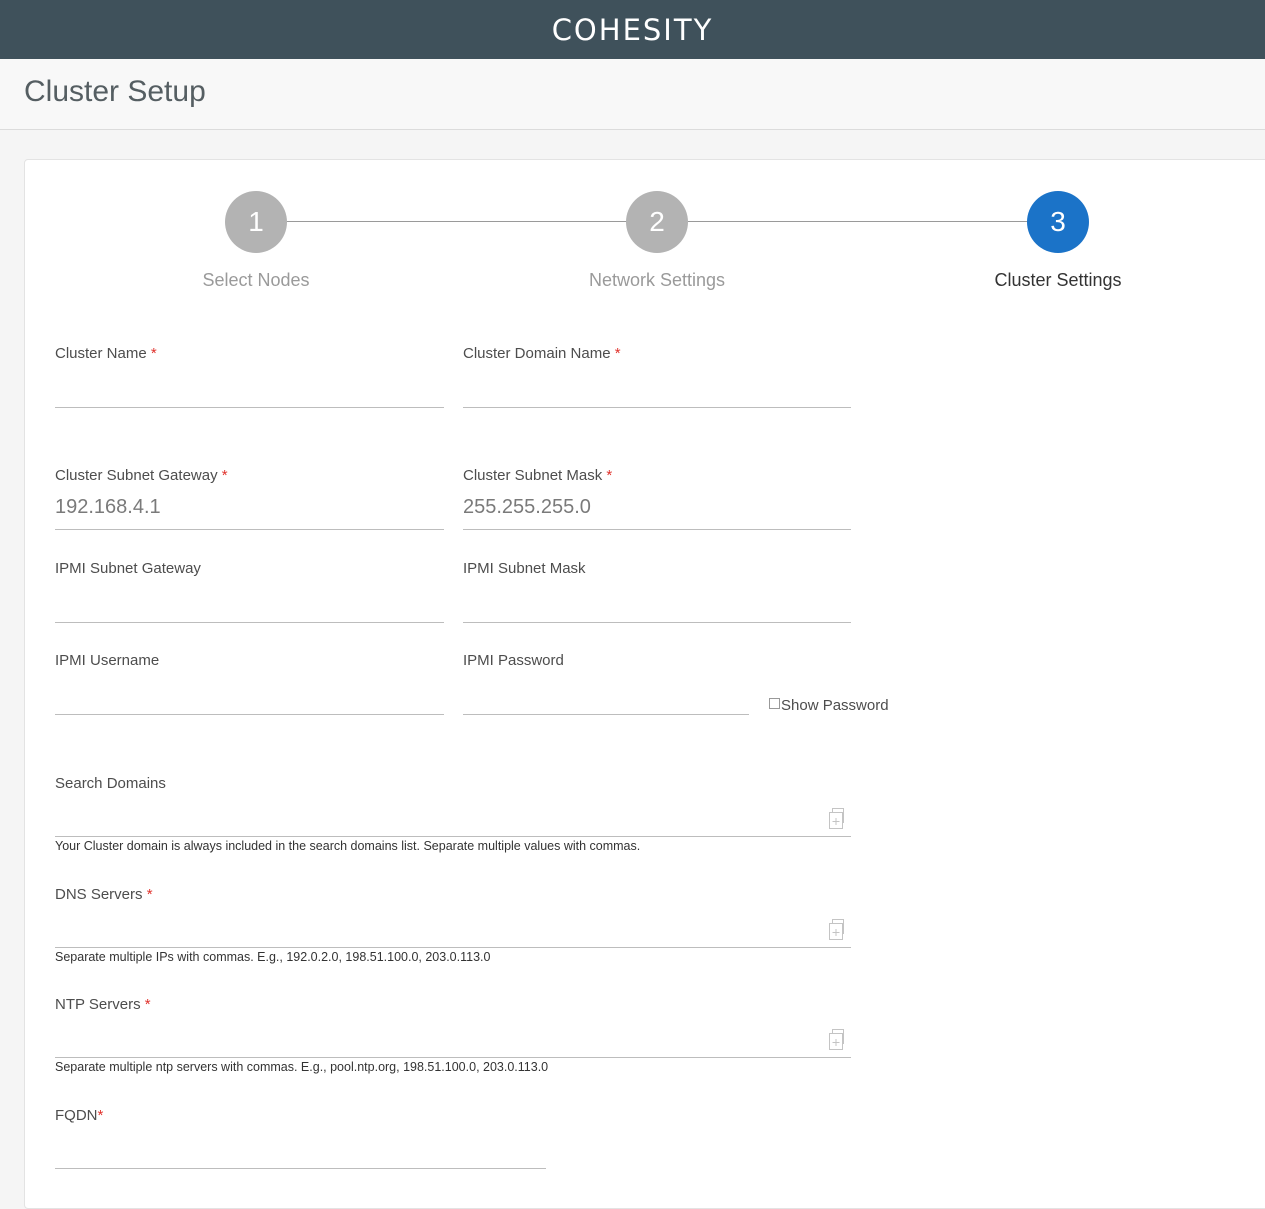  Describe the element at coordinates (107, 660) in the screenshot. I see `ipmi-username-label: IPMI Username` at that location.